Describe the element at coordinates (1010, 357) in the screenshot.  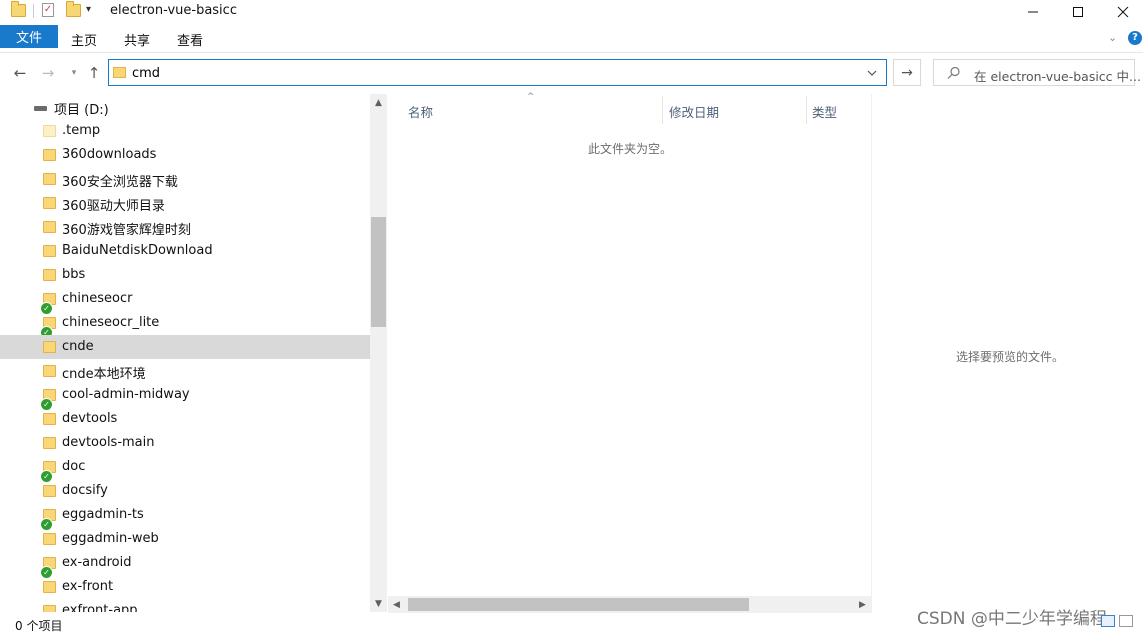
I see `preview-message: 选择要预览的文件。` at that location.